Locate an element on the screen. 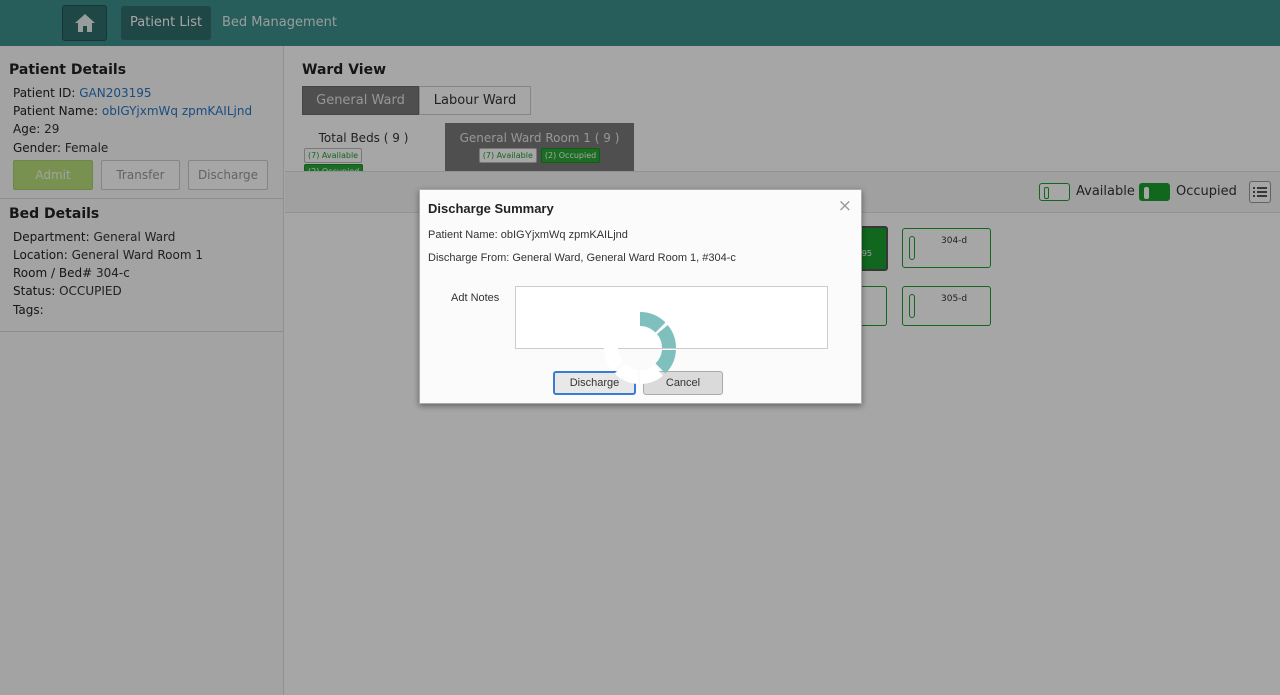 This screenshot has height=695, width=1280. loading-spinner-icon is located at coordinates (640, 347).